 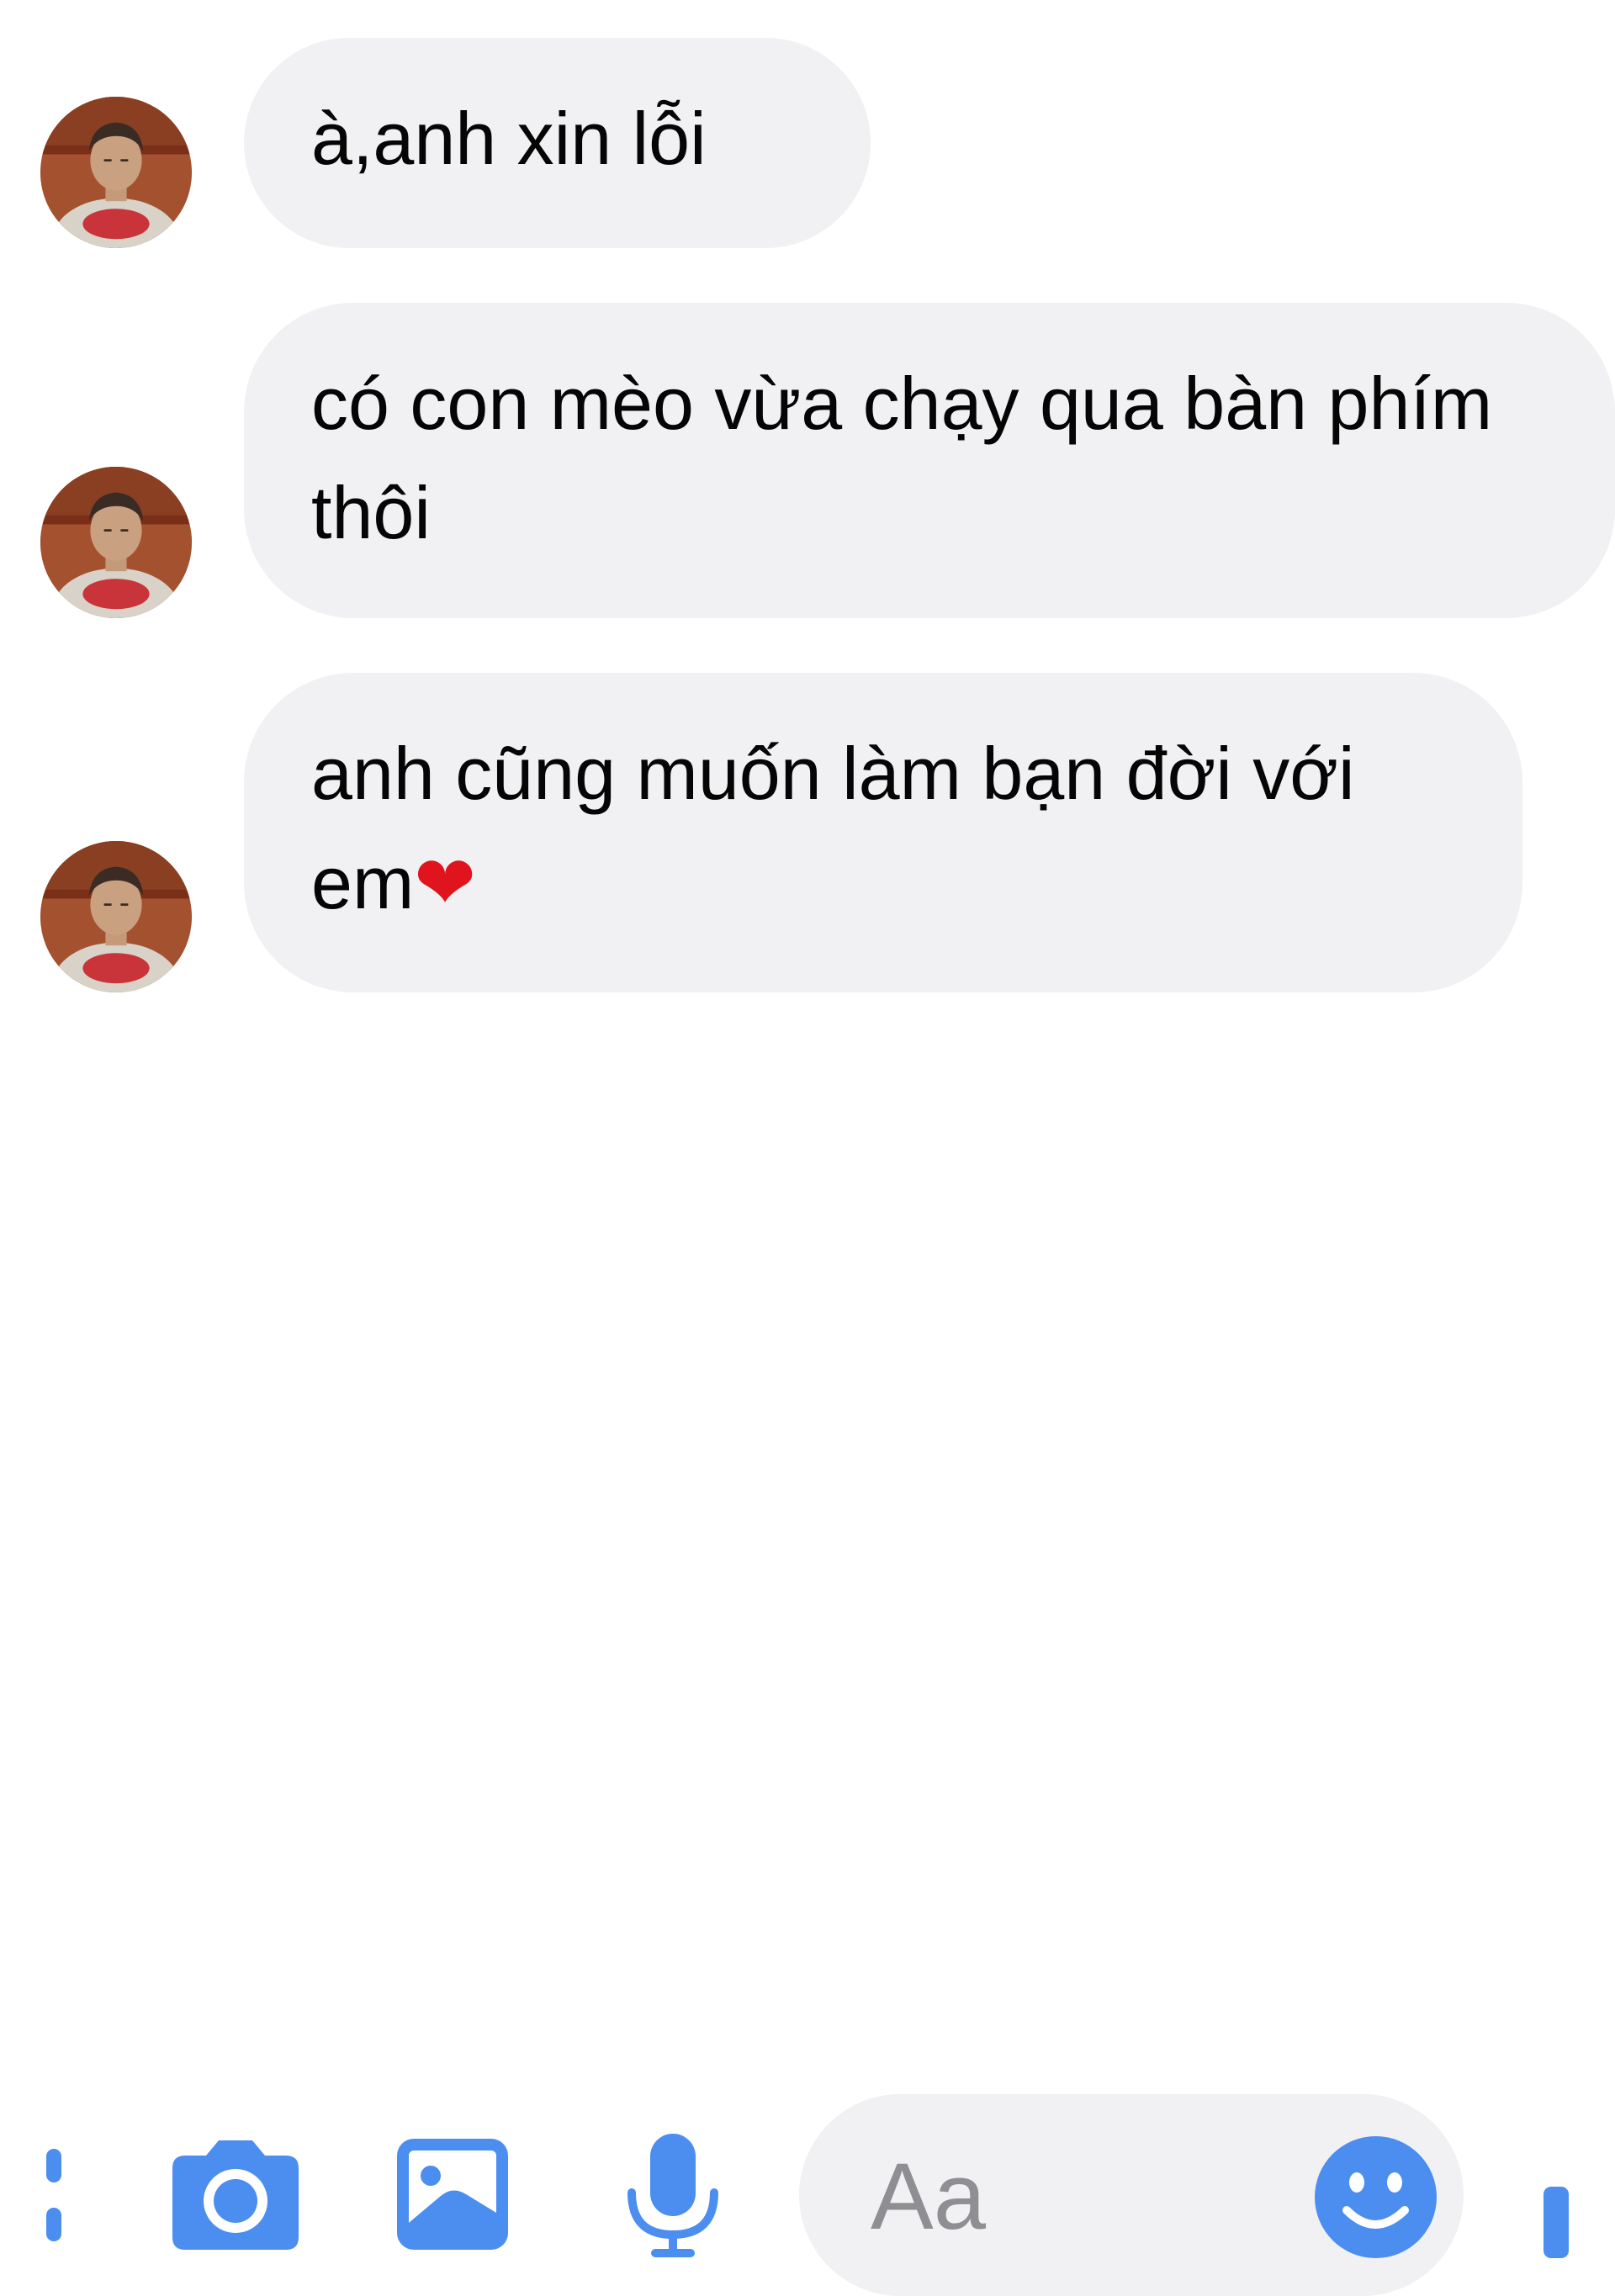 I want to click on message-bubble: có con mèo vừa chạy qua bàn phím thôi, so click(x=929, y=460).